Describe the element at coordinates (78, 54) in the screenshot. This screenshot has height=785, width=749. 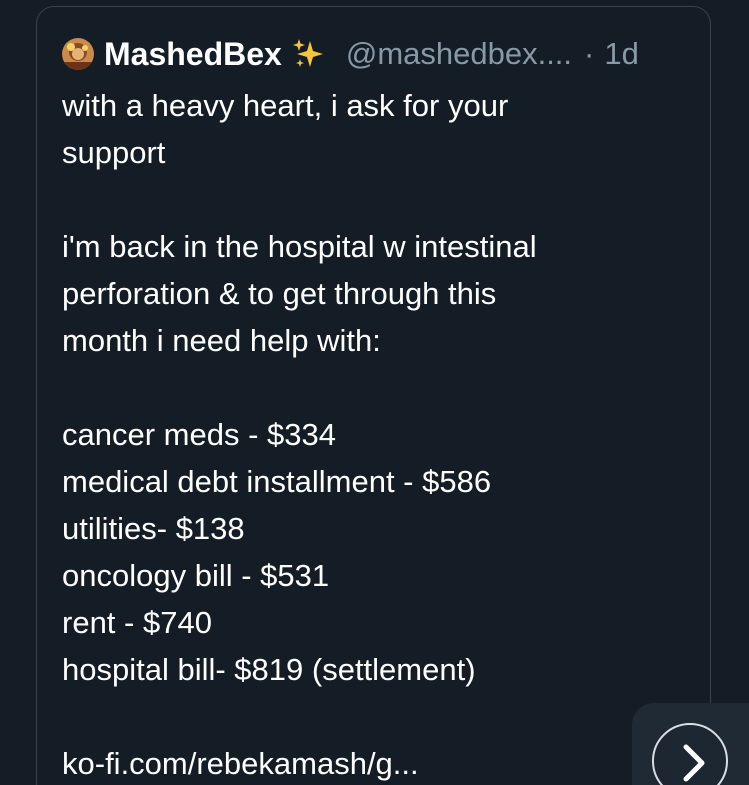
I see `avatar` at that location.